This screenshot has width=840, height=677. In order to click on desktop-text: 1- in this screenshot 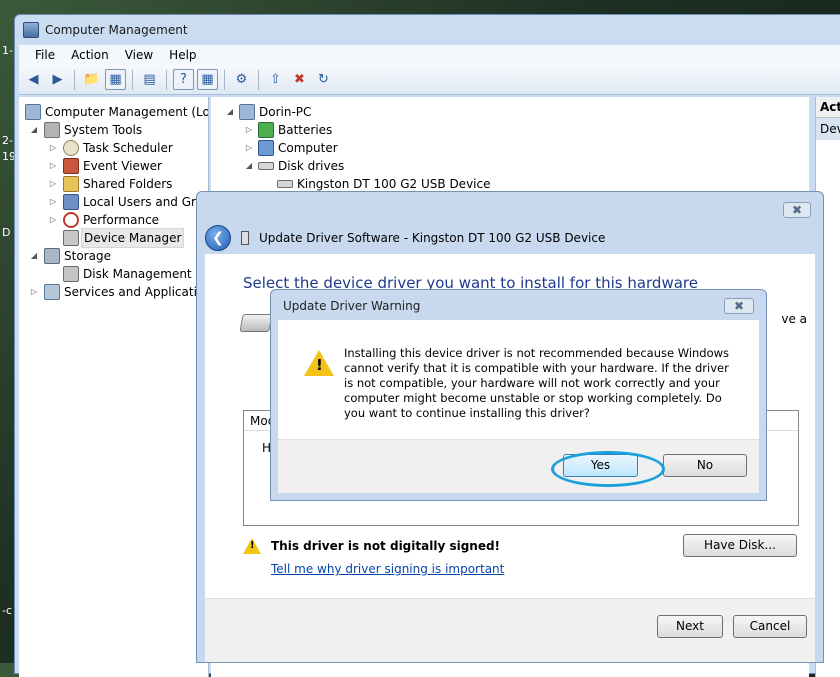, I will do `click(7, 50)`.